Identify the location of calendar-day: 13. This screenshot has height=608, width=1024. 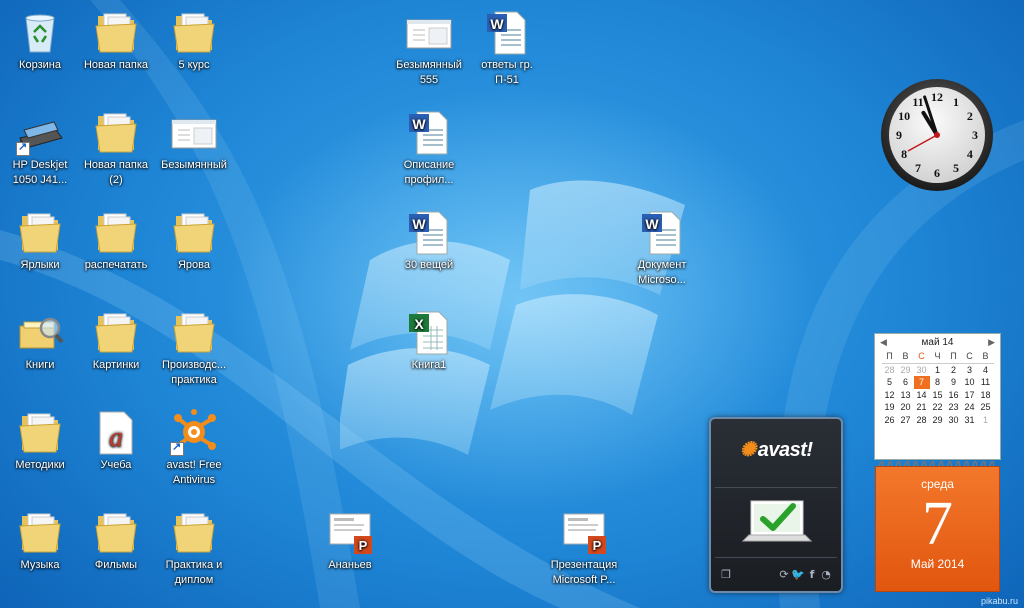
(906, 395).